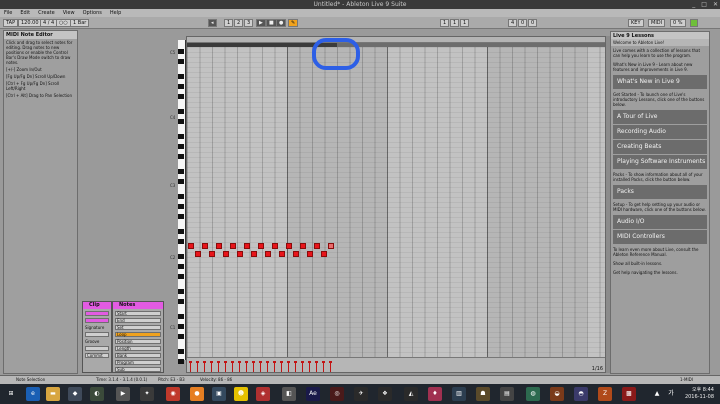 The image size is (720, 404). What do you see at coordinates (123, 394) in the screenshot?
I see `live-icon: ▶` at bounding box center [123, 394].